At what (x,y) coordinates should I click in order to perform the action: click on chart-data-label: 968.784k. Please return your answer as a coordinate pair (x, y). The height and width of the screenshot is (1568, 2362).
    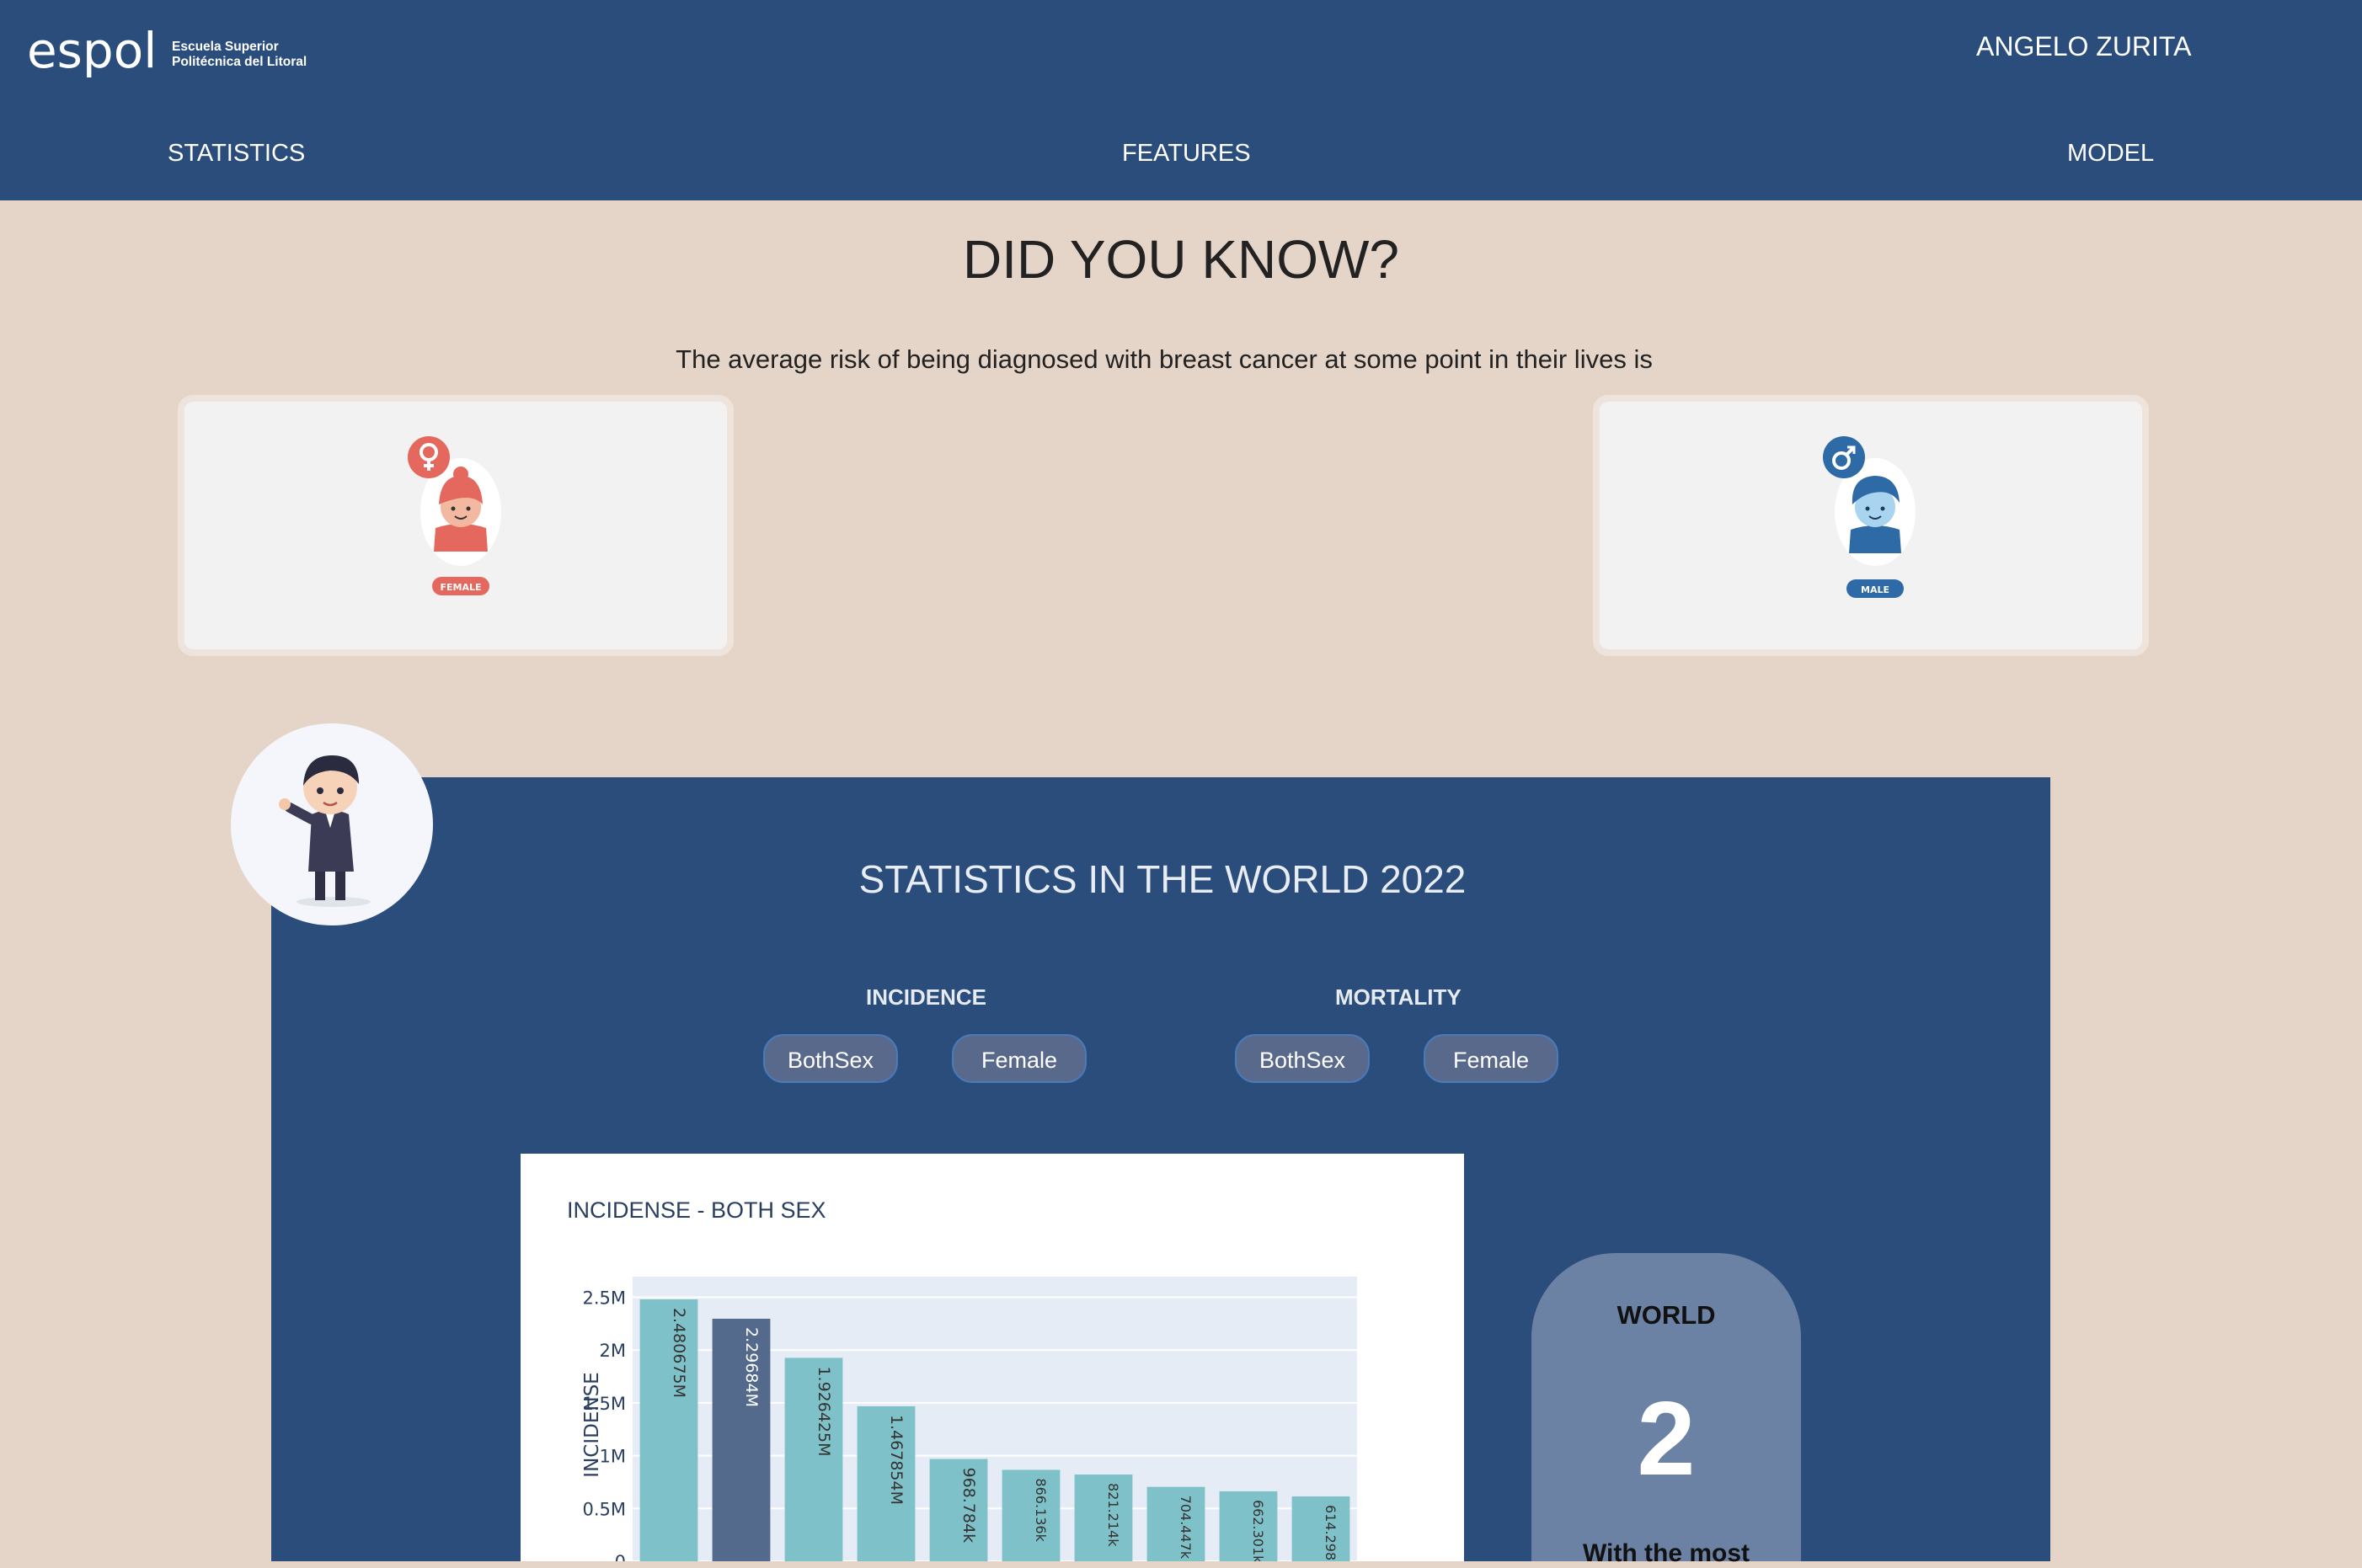
    Looking at the image, I should click on (968, 1506).